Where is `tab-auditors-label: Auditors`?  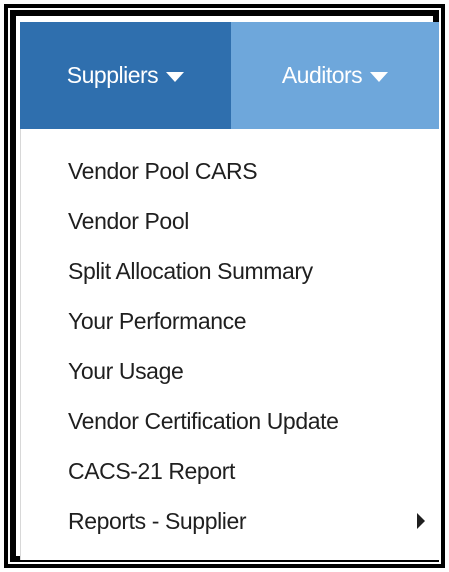
tab-auditors-label: Auditors is located at coordinates (322, 75).